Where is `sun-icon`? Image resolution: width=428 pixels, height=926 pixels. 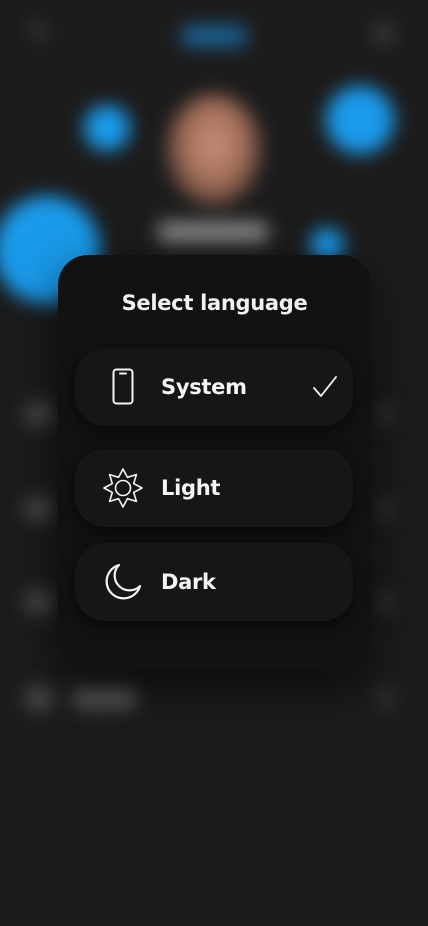 sun-icon is located at coordinates (123, 488).